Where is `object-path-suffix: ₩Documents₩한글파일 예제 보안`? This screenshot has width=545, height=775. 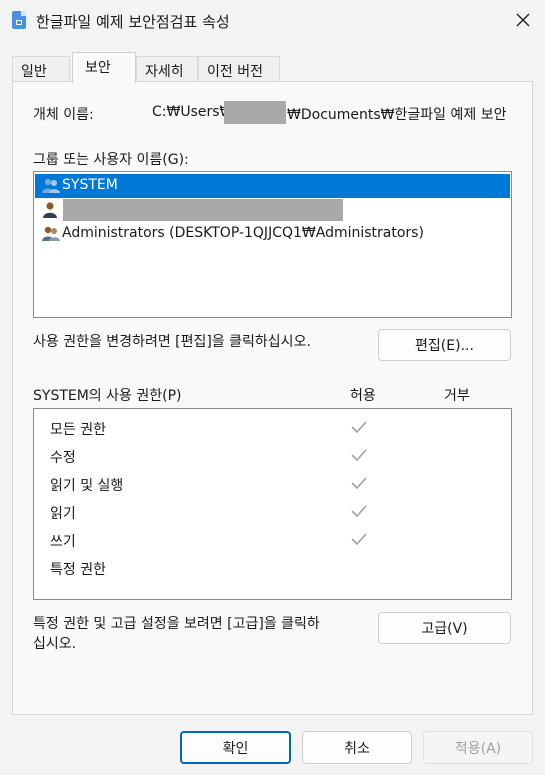 object-path-suffix: ₩Documents₩한글파일 예제 보안 is located at coordinates (397, 115).